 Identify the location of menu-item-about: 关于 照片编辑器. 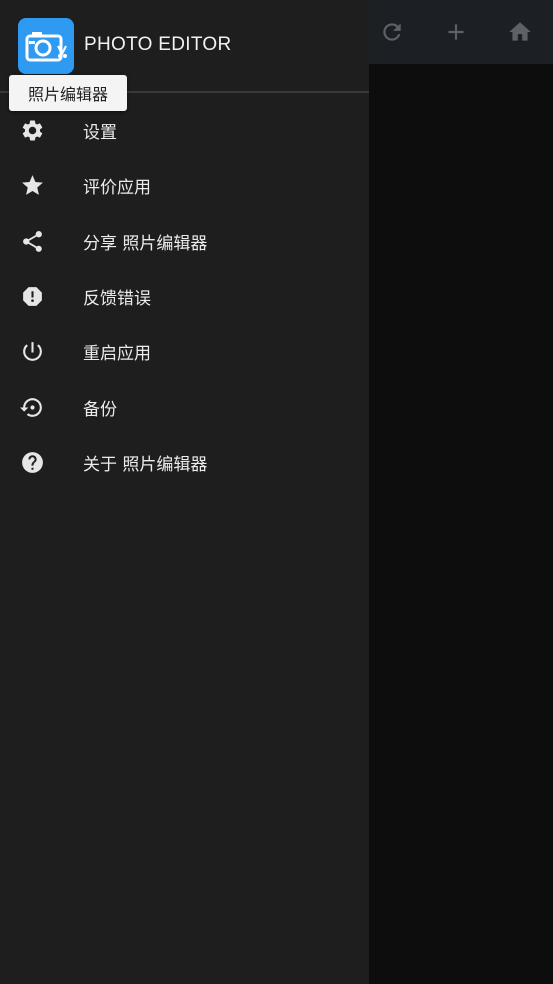
(184, 462).